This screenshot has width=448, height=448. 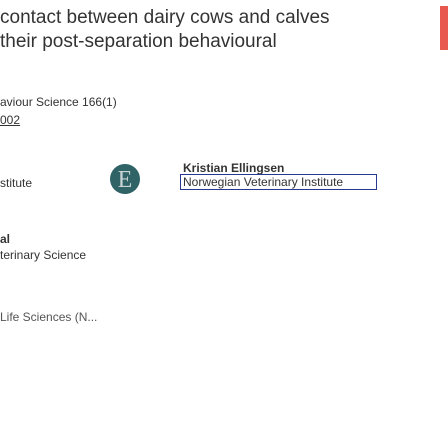 I want to click on article-title-line-1: contact between dairy cows and calves, so click(x=165, y=17).